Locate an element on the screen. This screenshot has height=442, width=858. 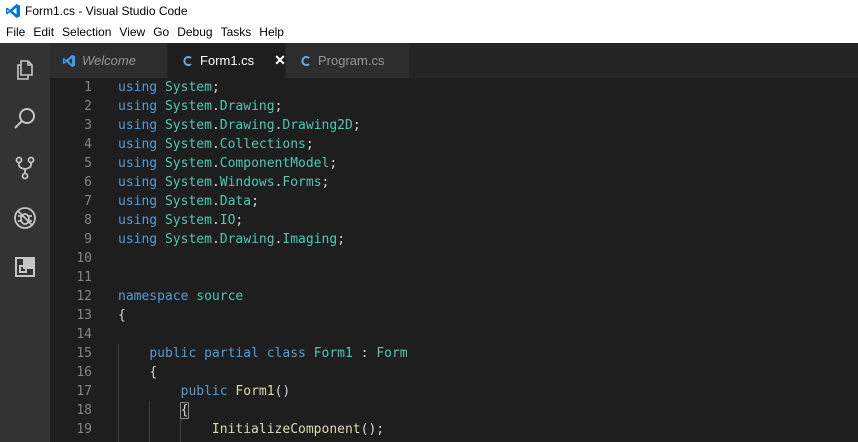
code-text: namespace source is located at coordinates (180, 296).